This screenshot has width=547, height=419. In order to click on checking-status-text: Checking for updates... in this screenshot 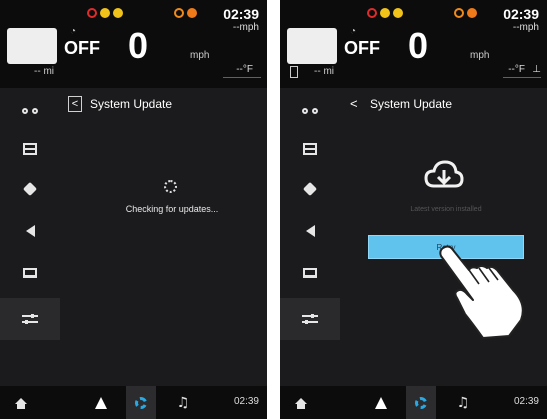, I will do `click(172, 209)`.